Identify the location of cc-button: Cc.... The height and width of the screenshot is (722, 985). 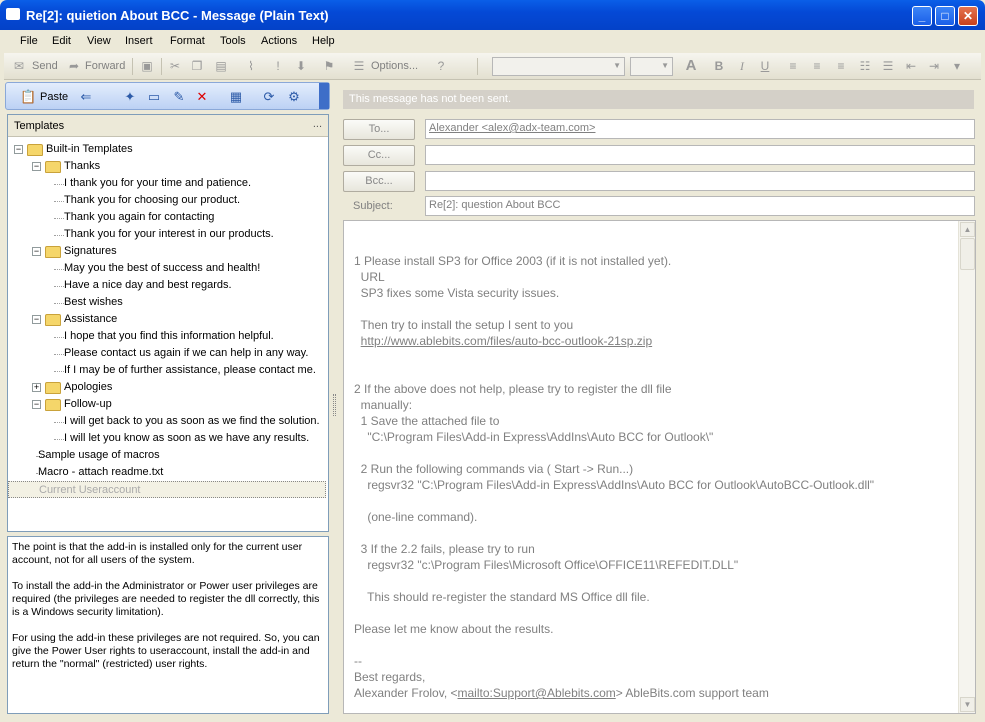
(379, 155).